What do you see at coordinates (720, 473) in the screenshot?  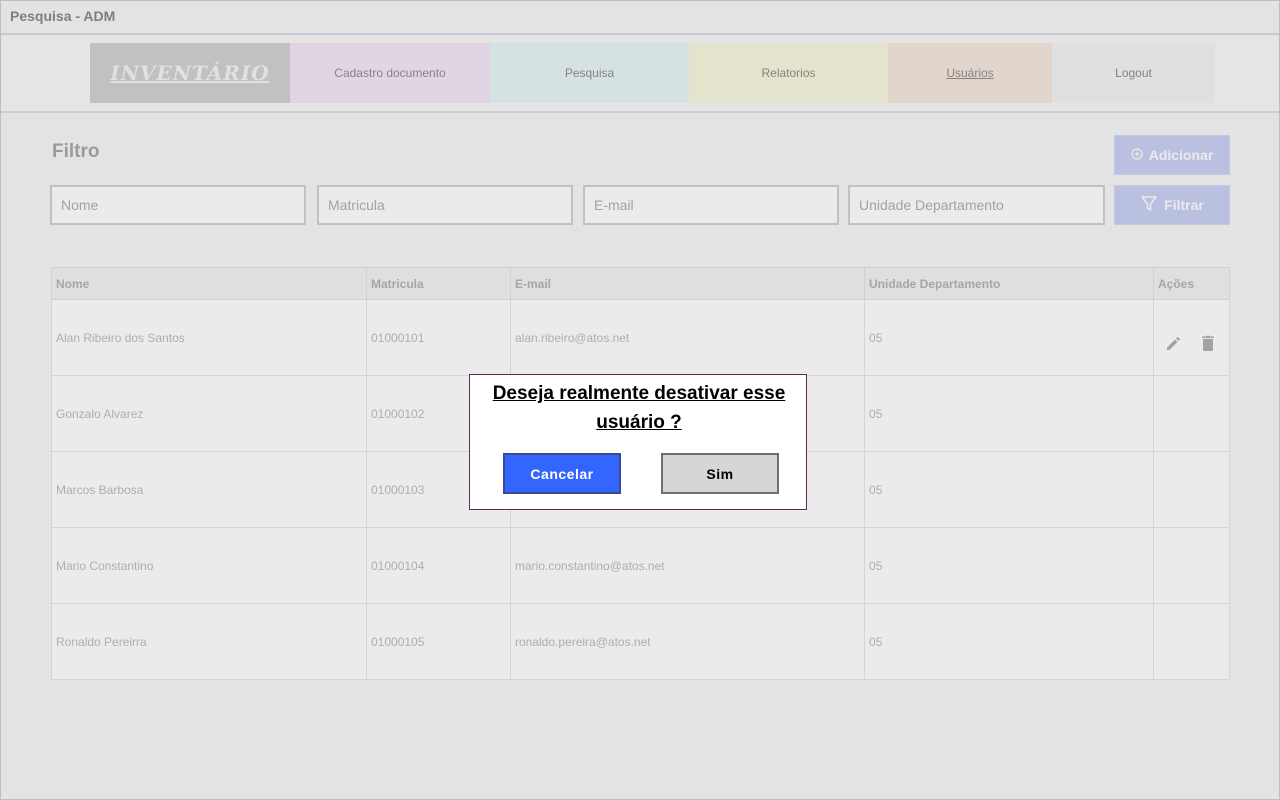 I see `confirm-button: Sim` at bounding box center [720, 473].